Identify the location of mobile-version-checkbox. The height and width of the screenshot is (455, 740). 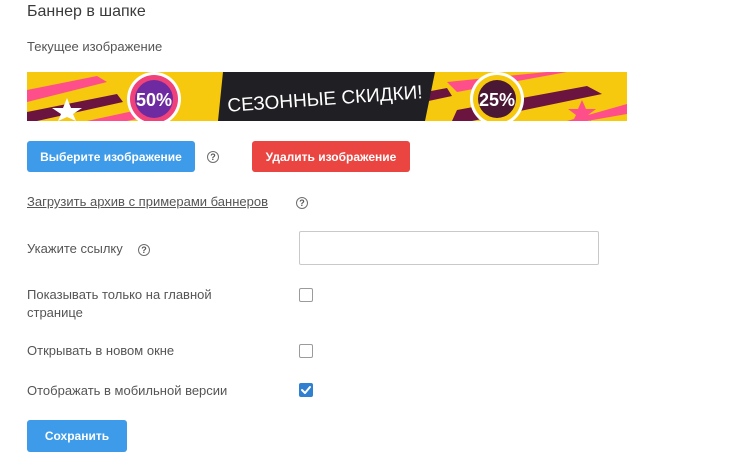
(306, 390).